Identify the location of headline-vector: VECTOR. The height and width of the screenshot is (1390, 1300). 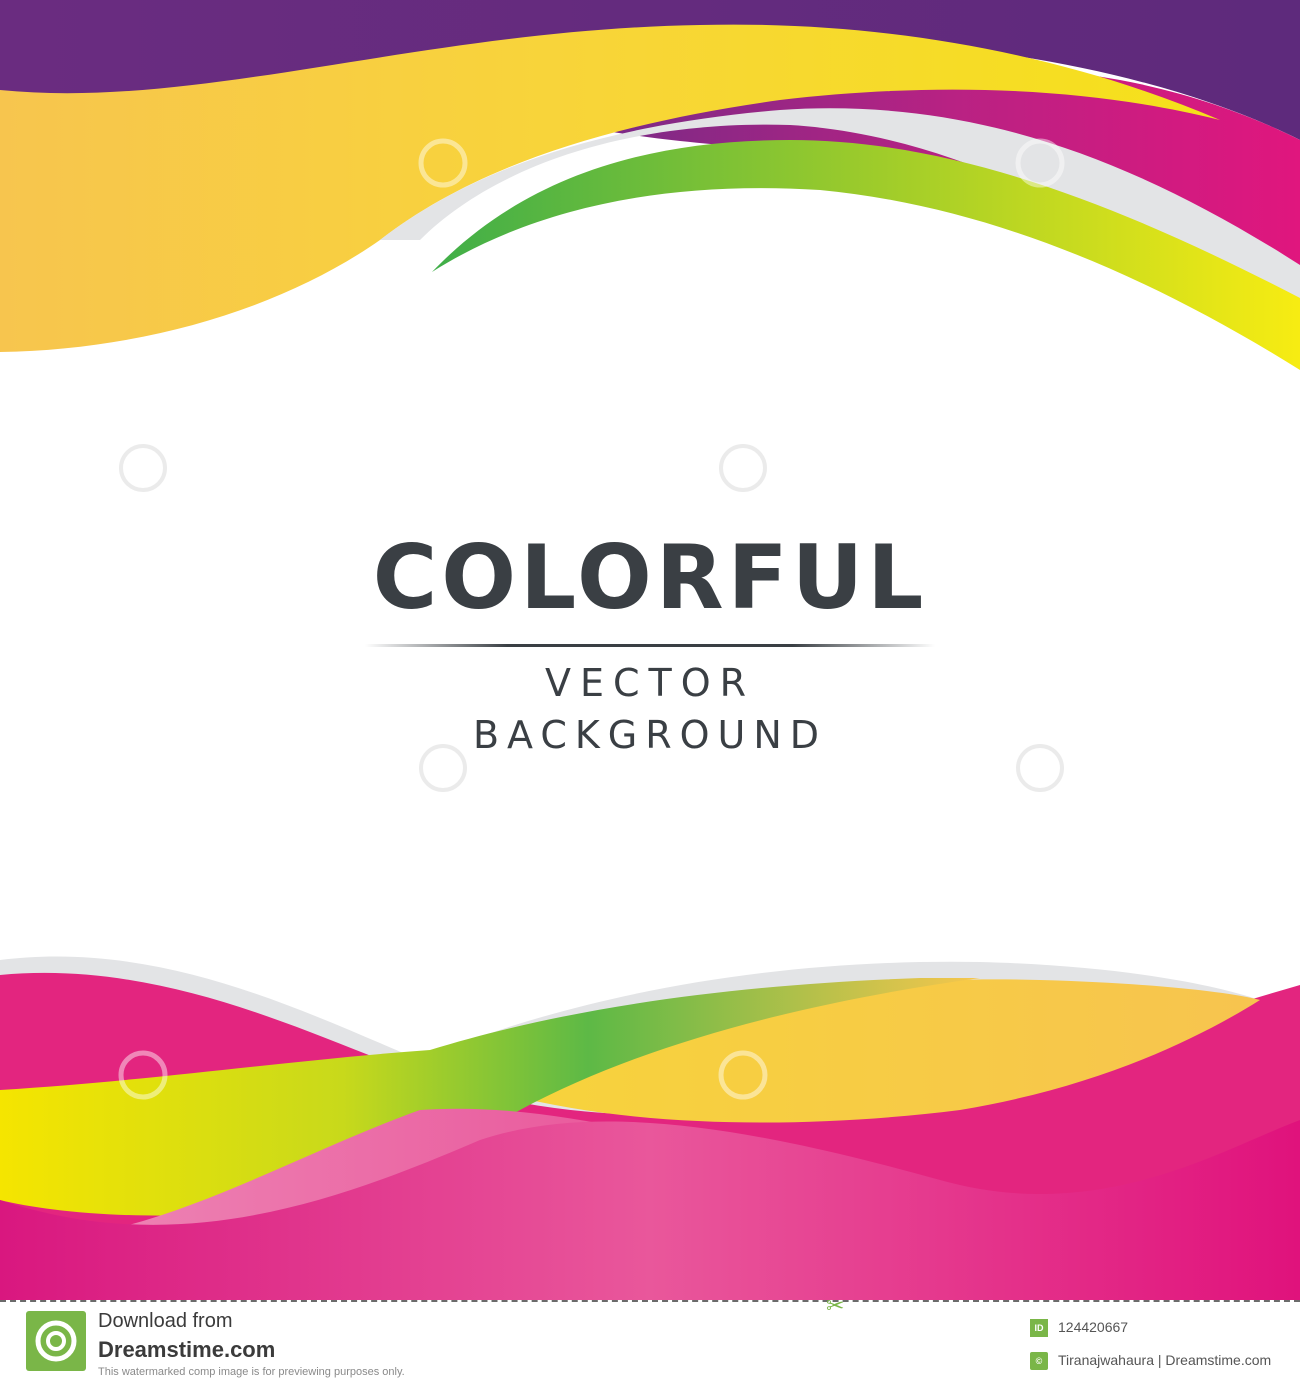
(650, 683).